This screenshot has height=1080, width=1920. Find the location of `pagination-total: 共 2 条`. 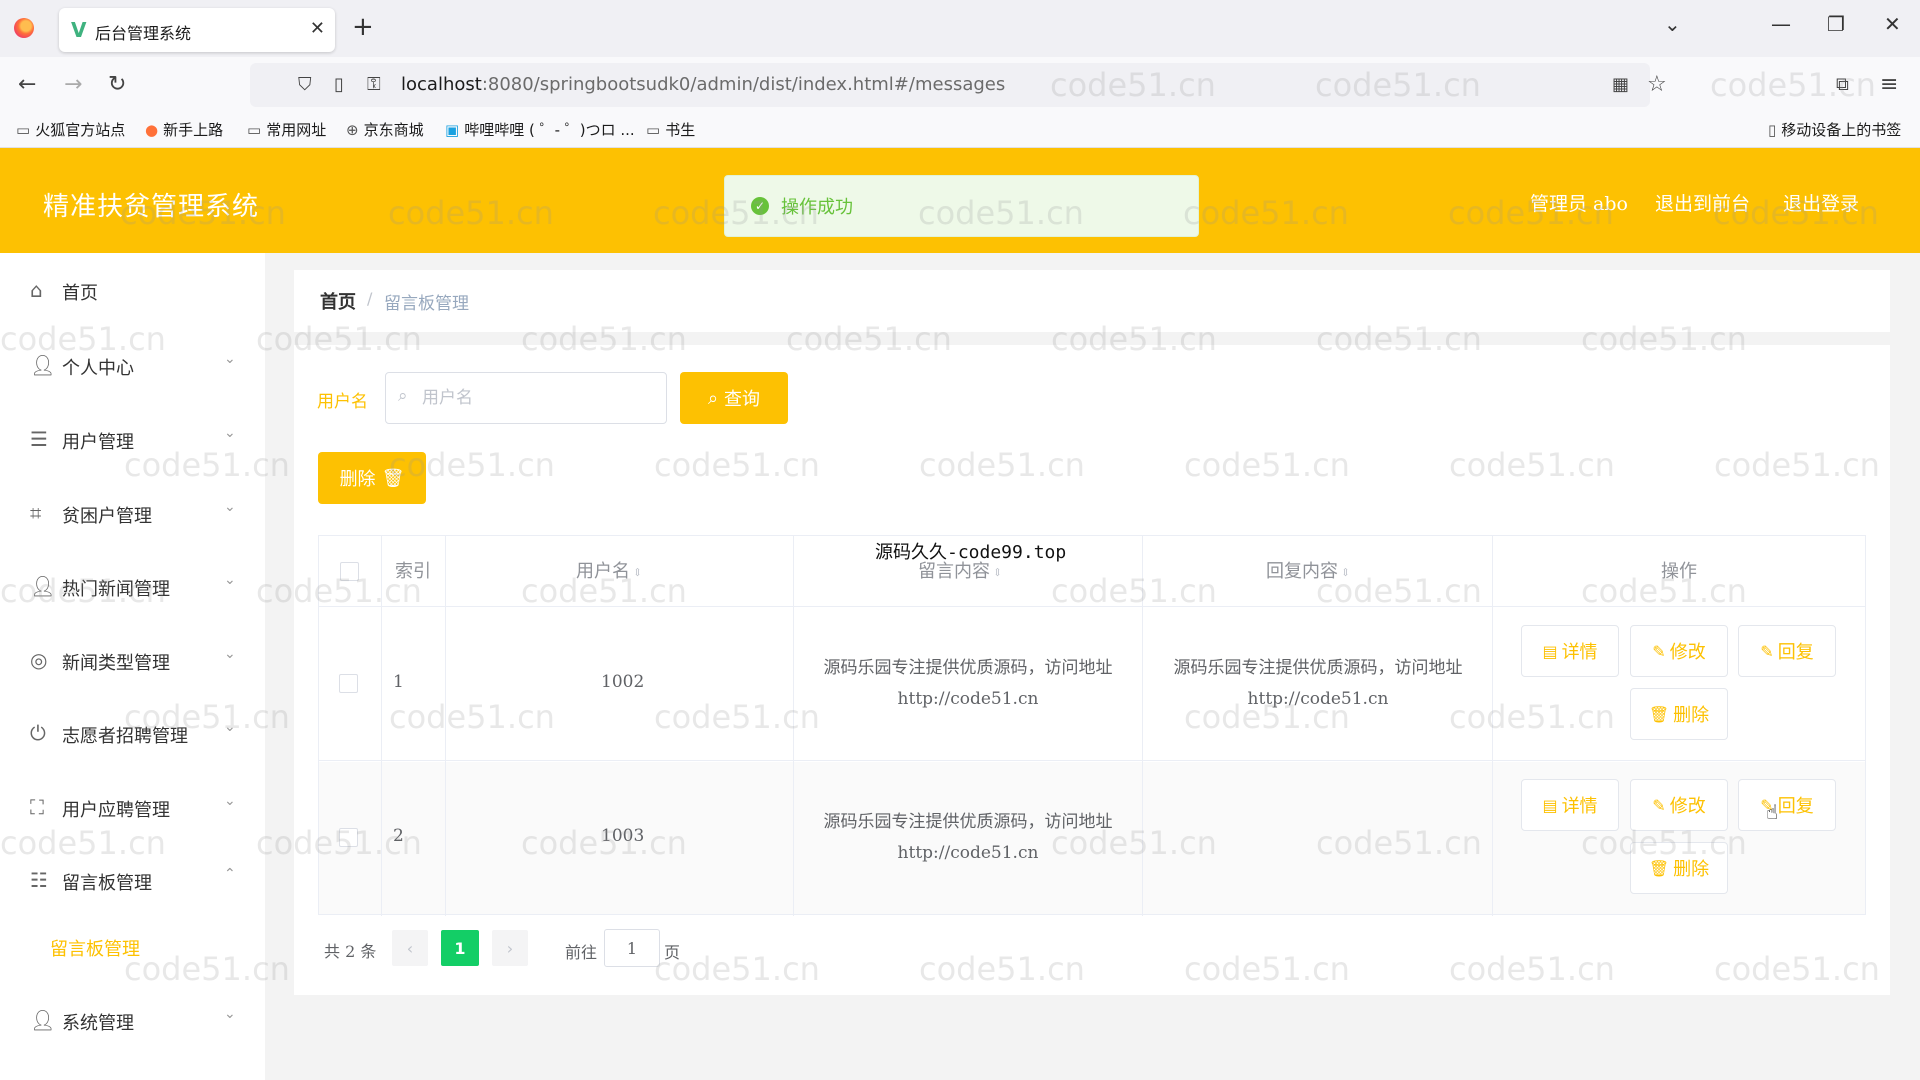

pagination-total: 共 2 条 is located at coordinates (350, 951).